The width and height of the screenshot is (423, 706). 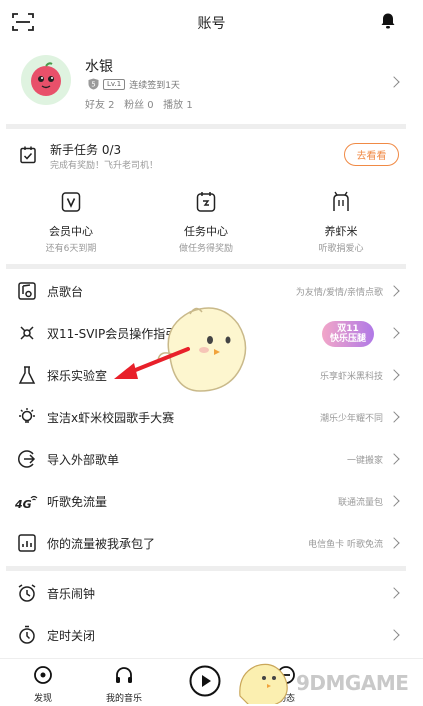 What do you see at coordinates (28, 155) in the screenshot?
I see `calendar-check-icon` at bounding box center [28, 155].